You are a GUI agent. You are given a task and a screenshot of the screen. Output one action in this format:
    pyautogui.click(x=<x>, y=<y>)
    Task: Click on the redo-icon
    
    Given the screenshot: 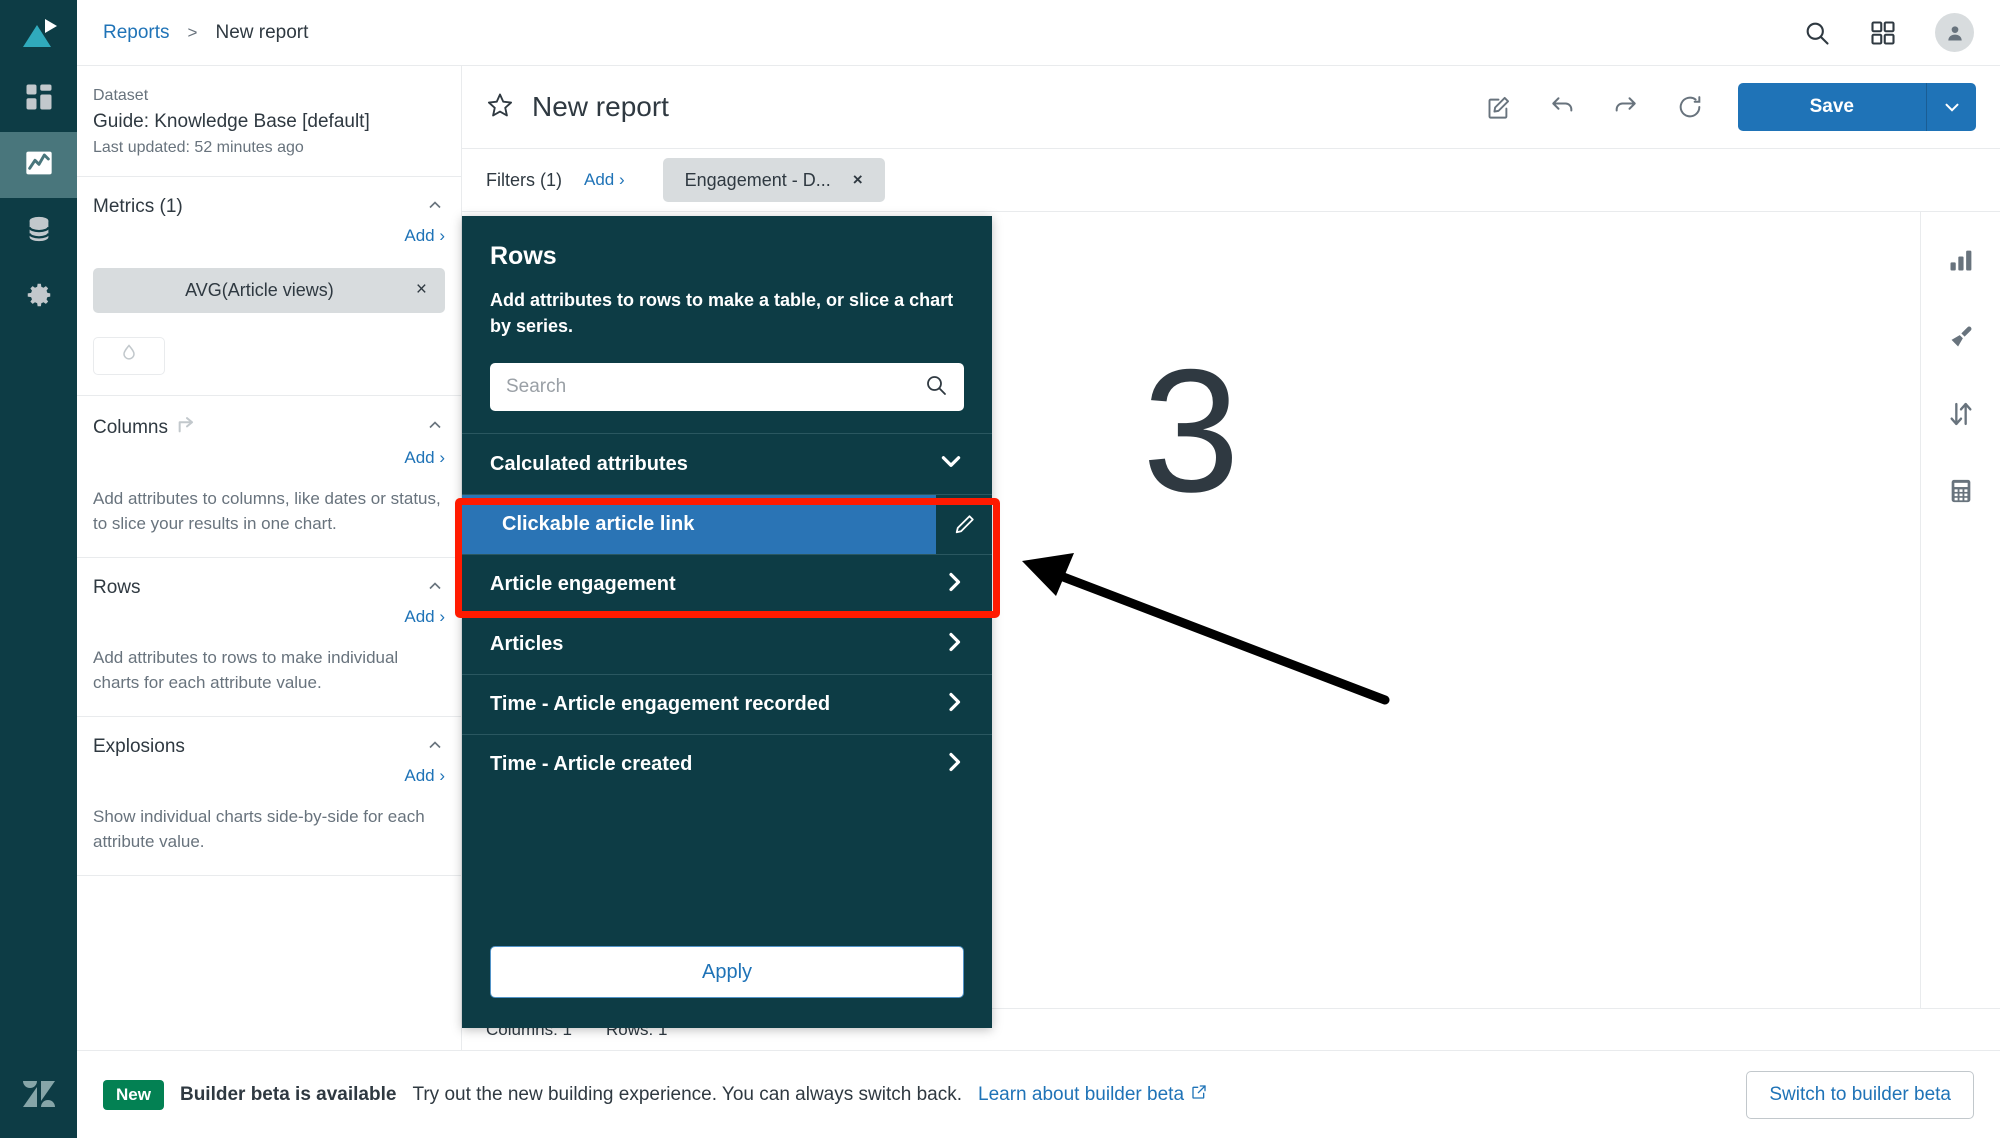 What is the action you would take?
    pyautogui.click(x=1626, y=107)
    